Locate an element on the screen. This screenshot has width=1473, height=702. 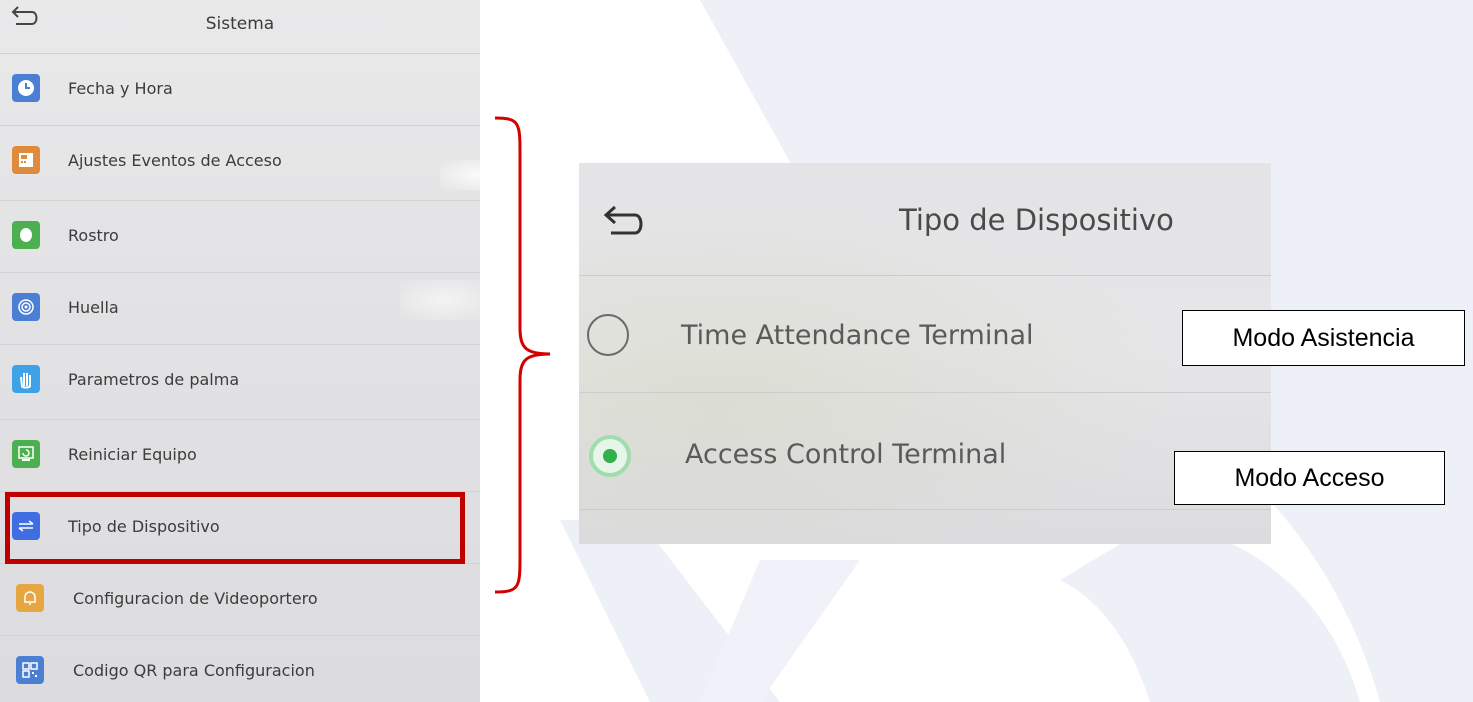
menu-item-huella: Huella is located at coordinates (240, 309).